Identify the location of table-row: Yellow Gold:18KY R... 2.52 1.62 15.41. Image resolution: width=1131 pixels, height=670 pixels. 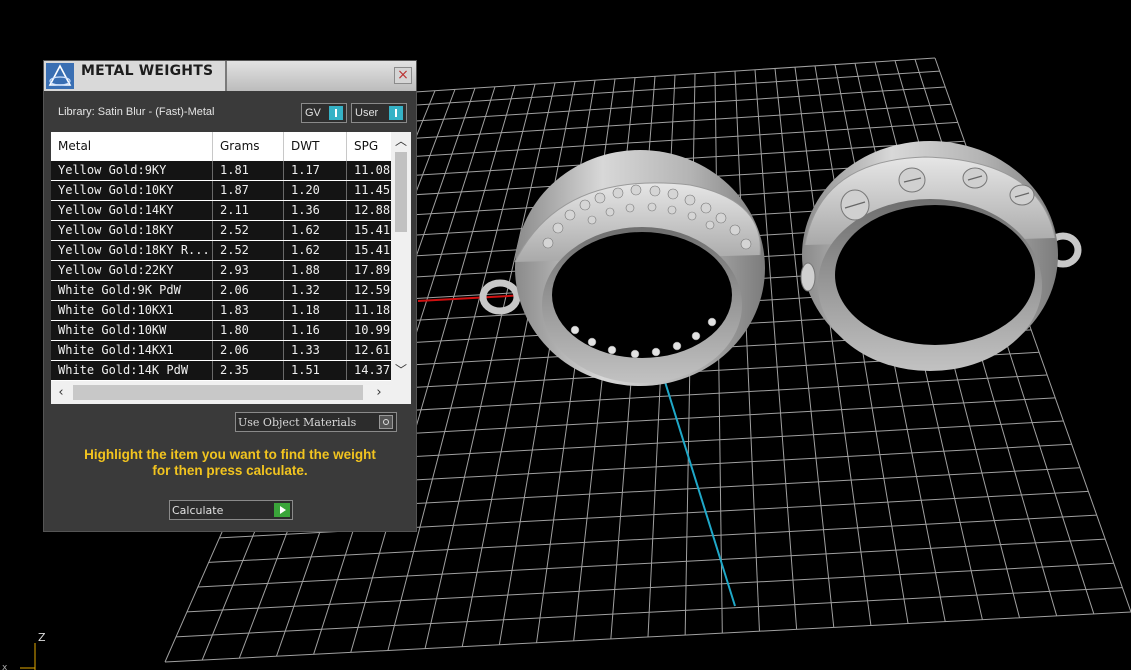
(221, 250).